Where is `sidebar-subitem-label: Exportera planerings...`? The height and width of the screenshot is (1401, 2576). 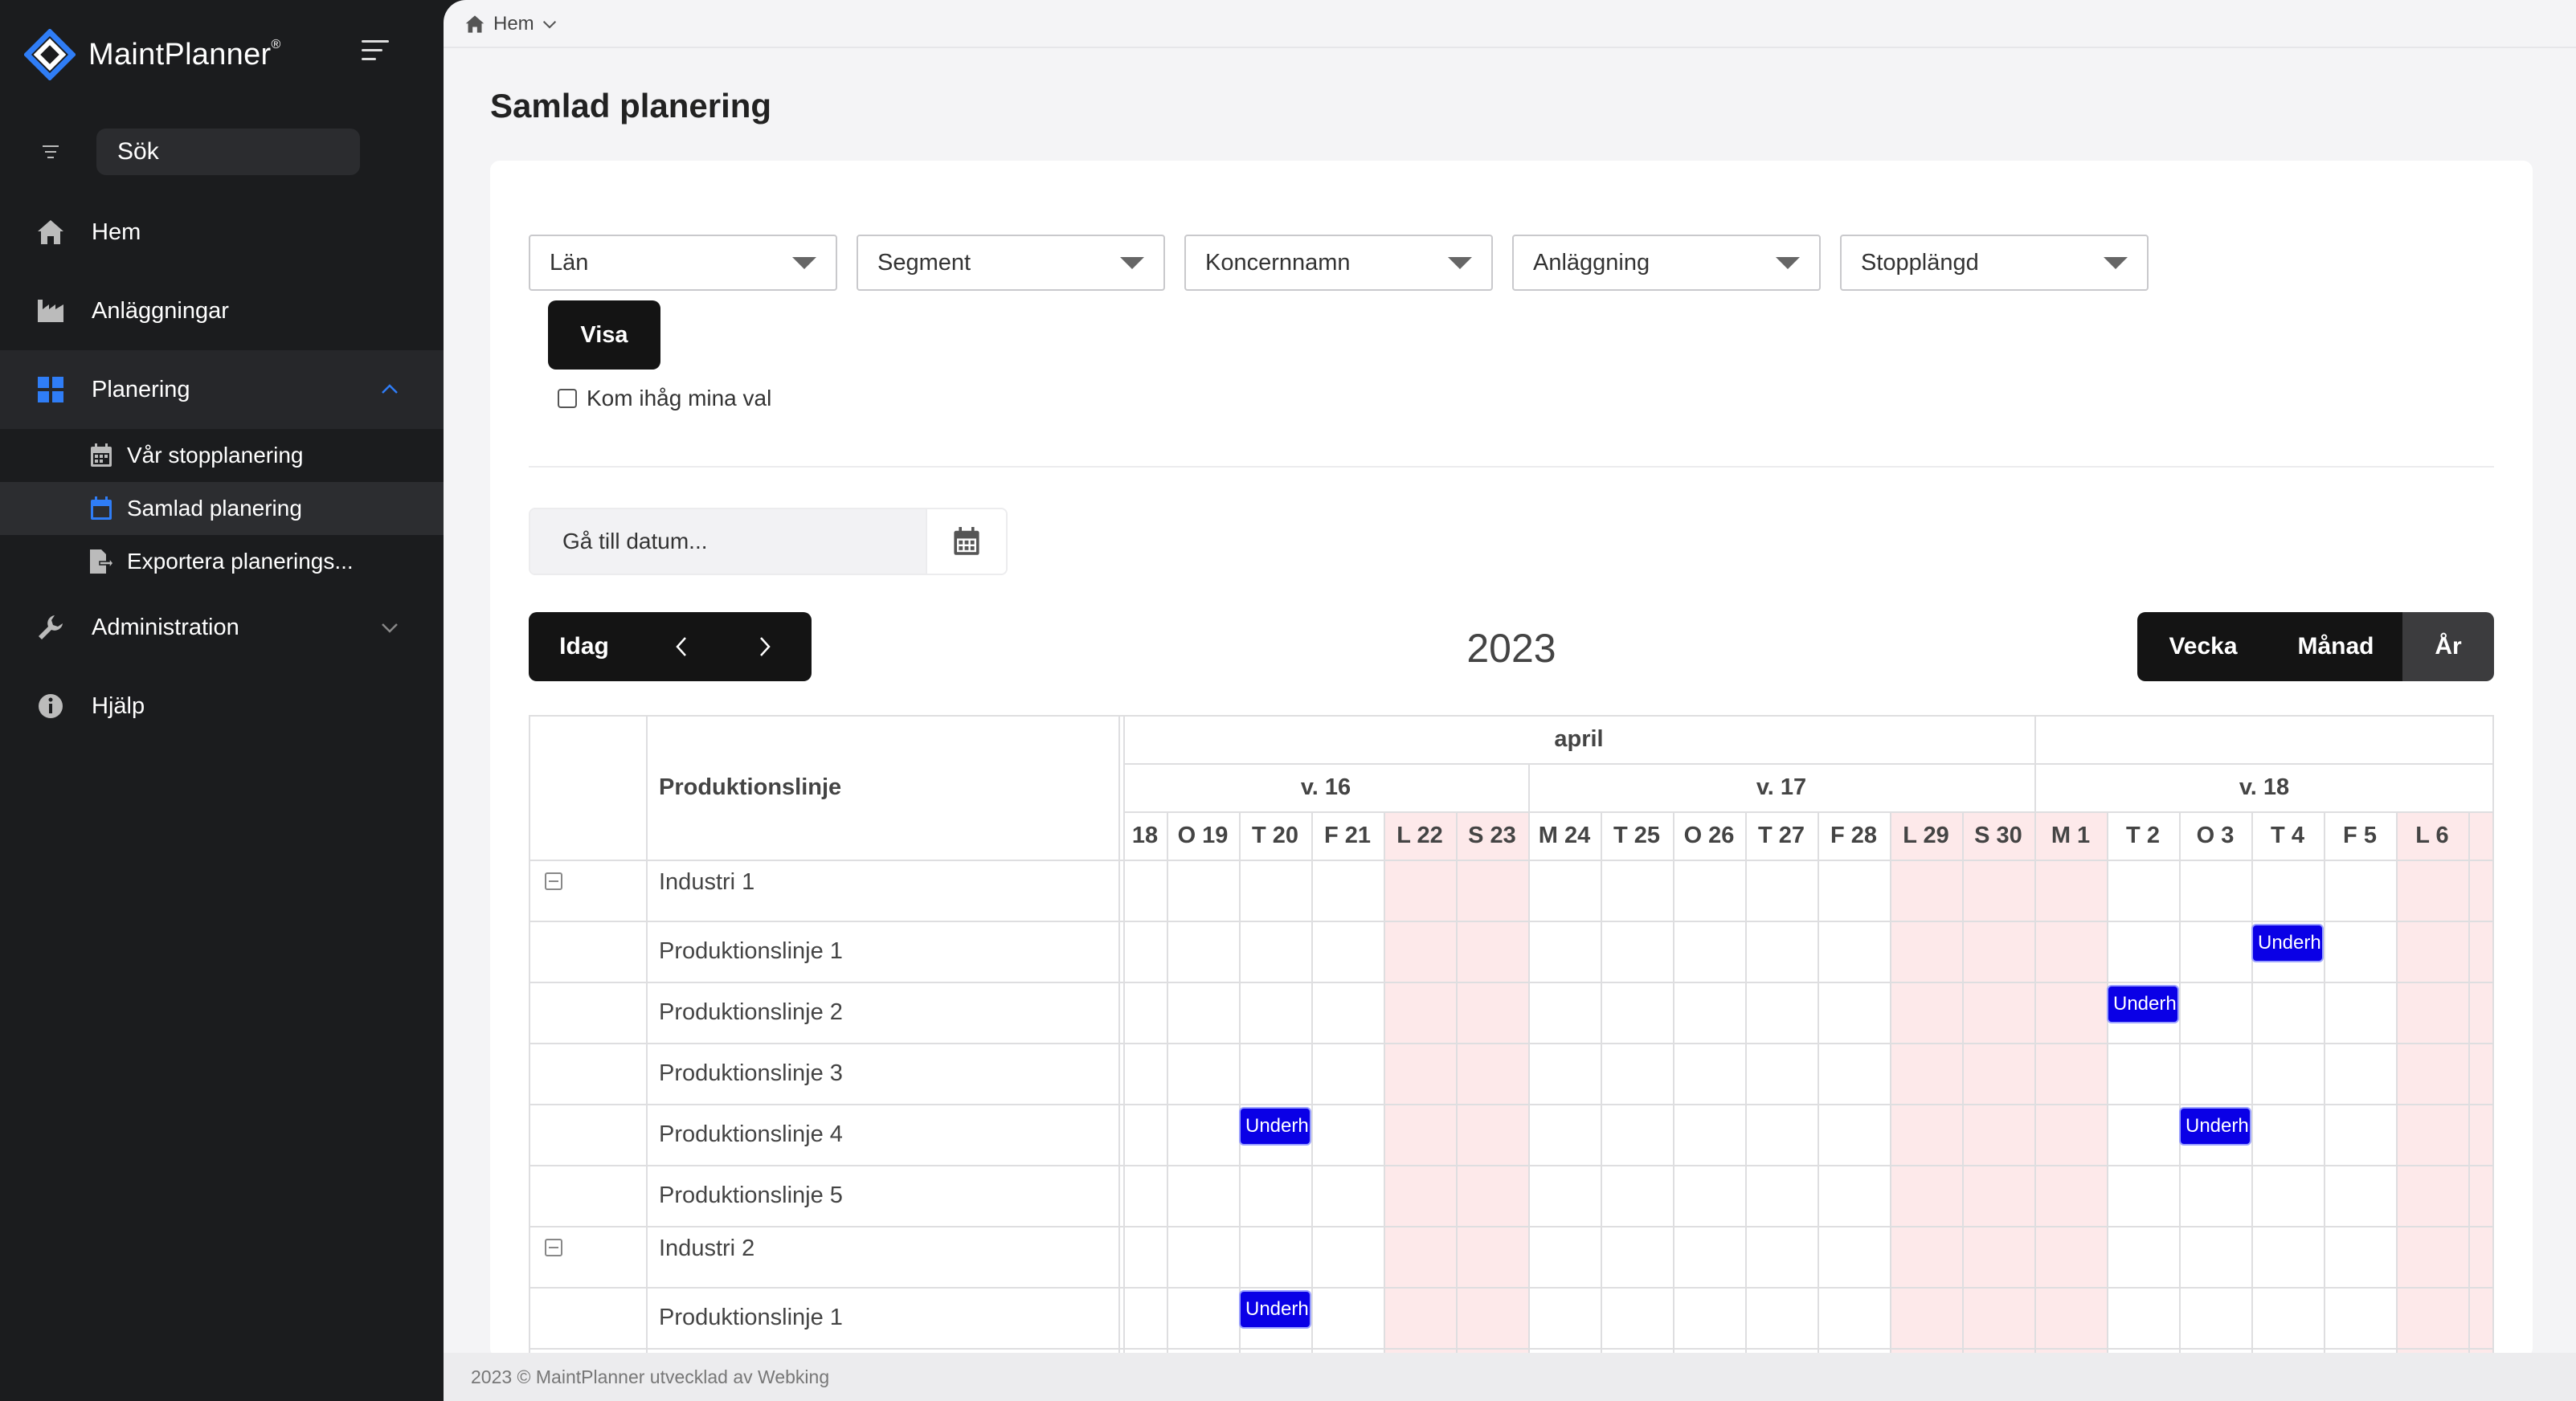
sidebar-subitem-label: Exportera planerings... is located at coordinates (240, 561).